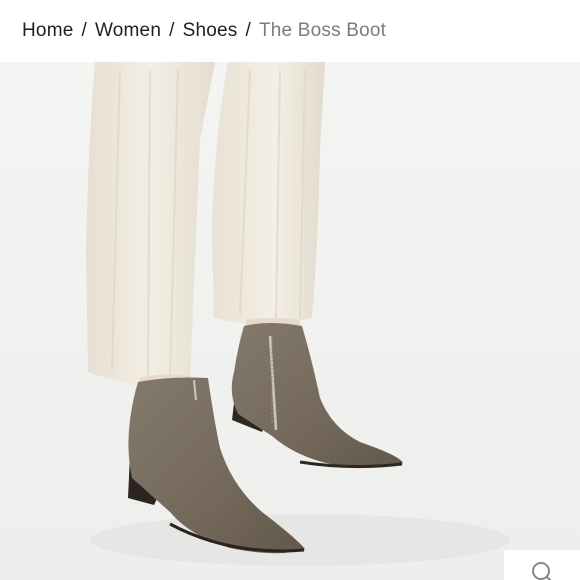 The height and width of the screenshot is (580, 580). I want to click on breadcrumb-shoes: Shoes, so click(210, 31).